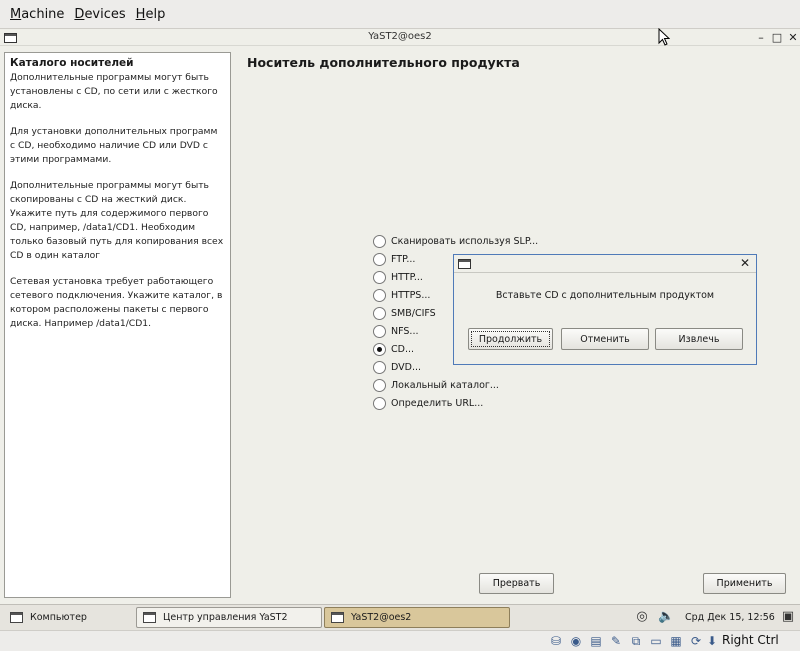  I want to click on page-title: Носитель дополнительного продукта, so click(383, 62).